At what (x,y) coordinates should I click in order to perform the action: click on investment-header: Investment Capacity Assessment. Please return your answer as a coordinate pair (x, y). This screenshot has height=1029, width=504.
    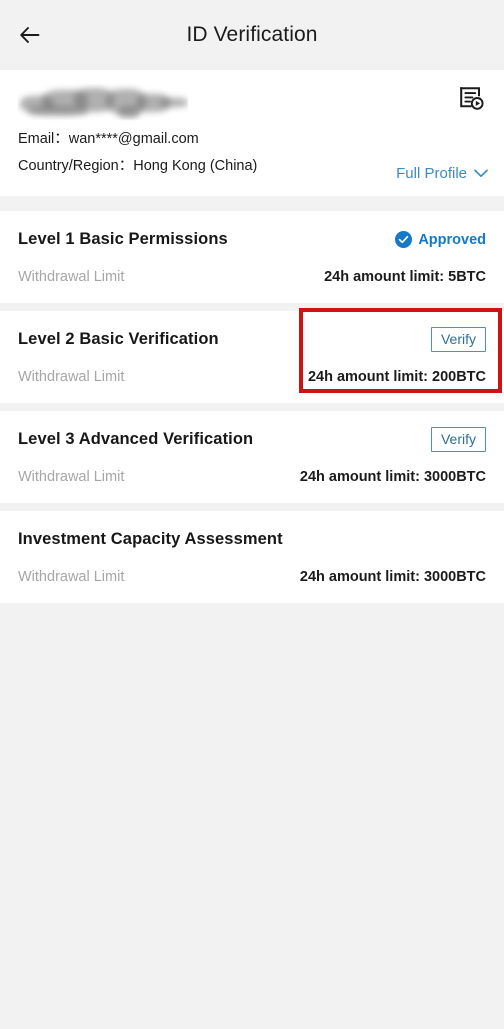
    Looking at the image, I should click on (252, 540).